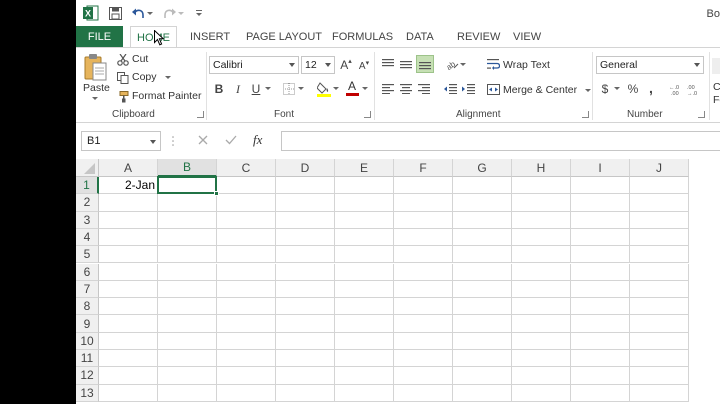 The height and width of the screenshot is (404, 720). I want to click on cell-g2, so click(482, 203).